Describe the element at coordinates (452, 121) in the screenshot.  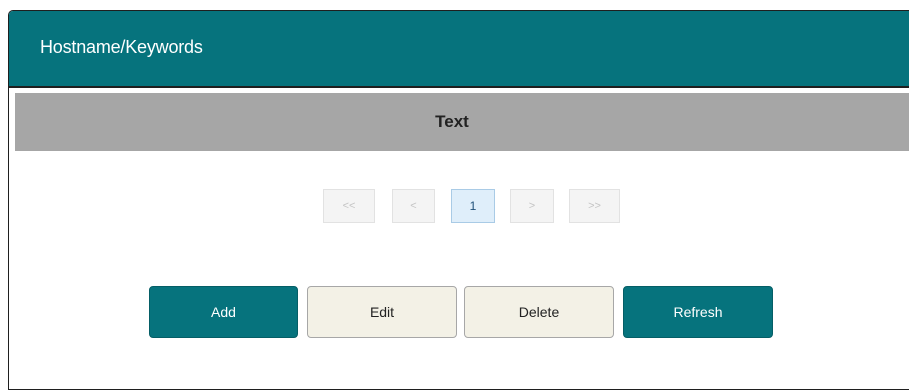
I see `column-header-text: Text` at that location.